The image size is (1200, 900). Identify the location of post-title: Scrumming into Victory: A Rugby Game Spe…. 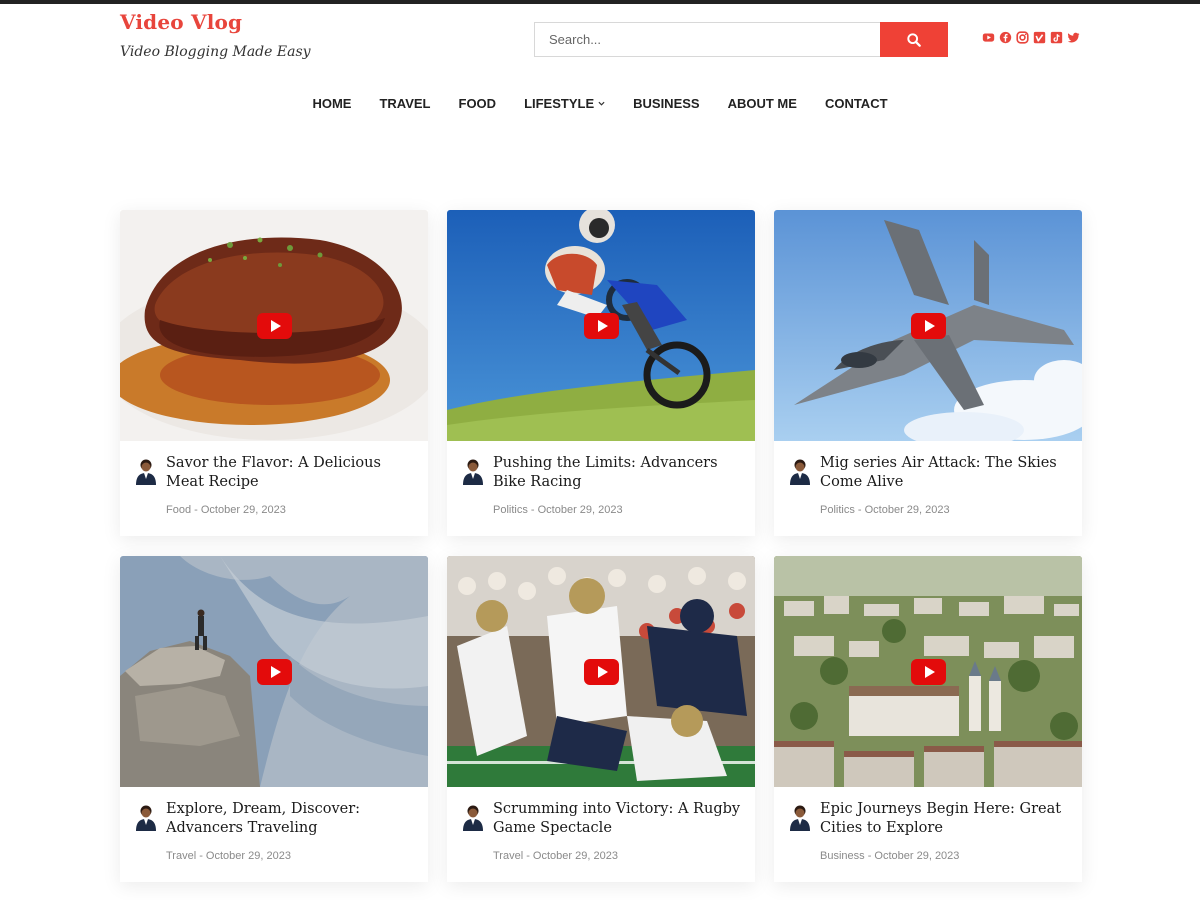
(617, 819).